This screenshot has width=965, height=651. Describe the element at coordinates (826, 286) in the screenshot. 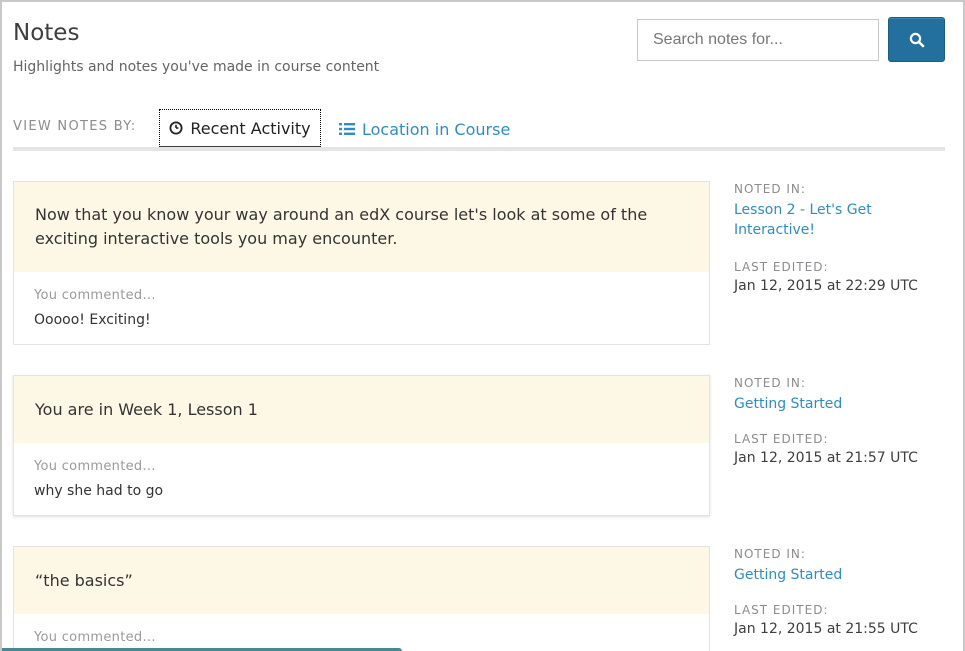

I see `last-edited-date: Jan 12, 2015 at 22:29 UTC` at that location.